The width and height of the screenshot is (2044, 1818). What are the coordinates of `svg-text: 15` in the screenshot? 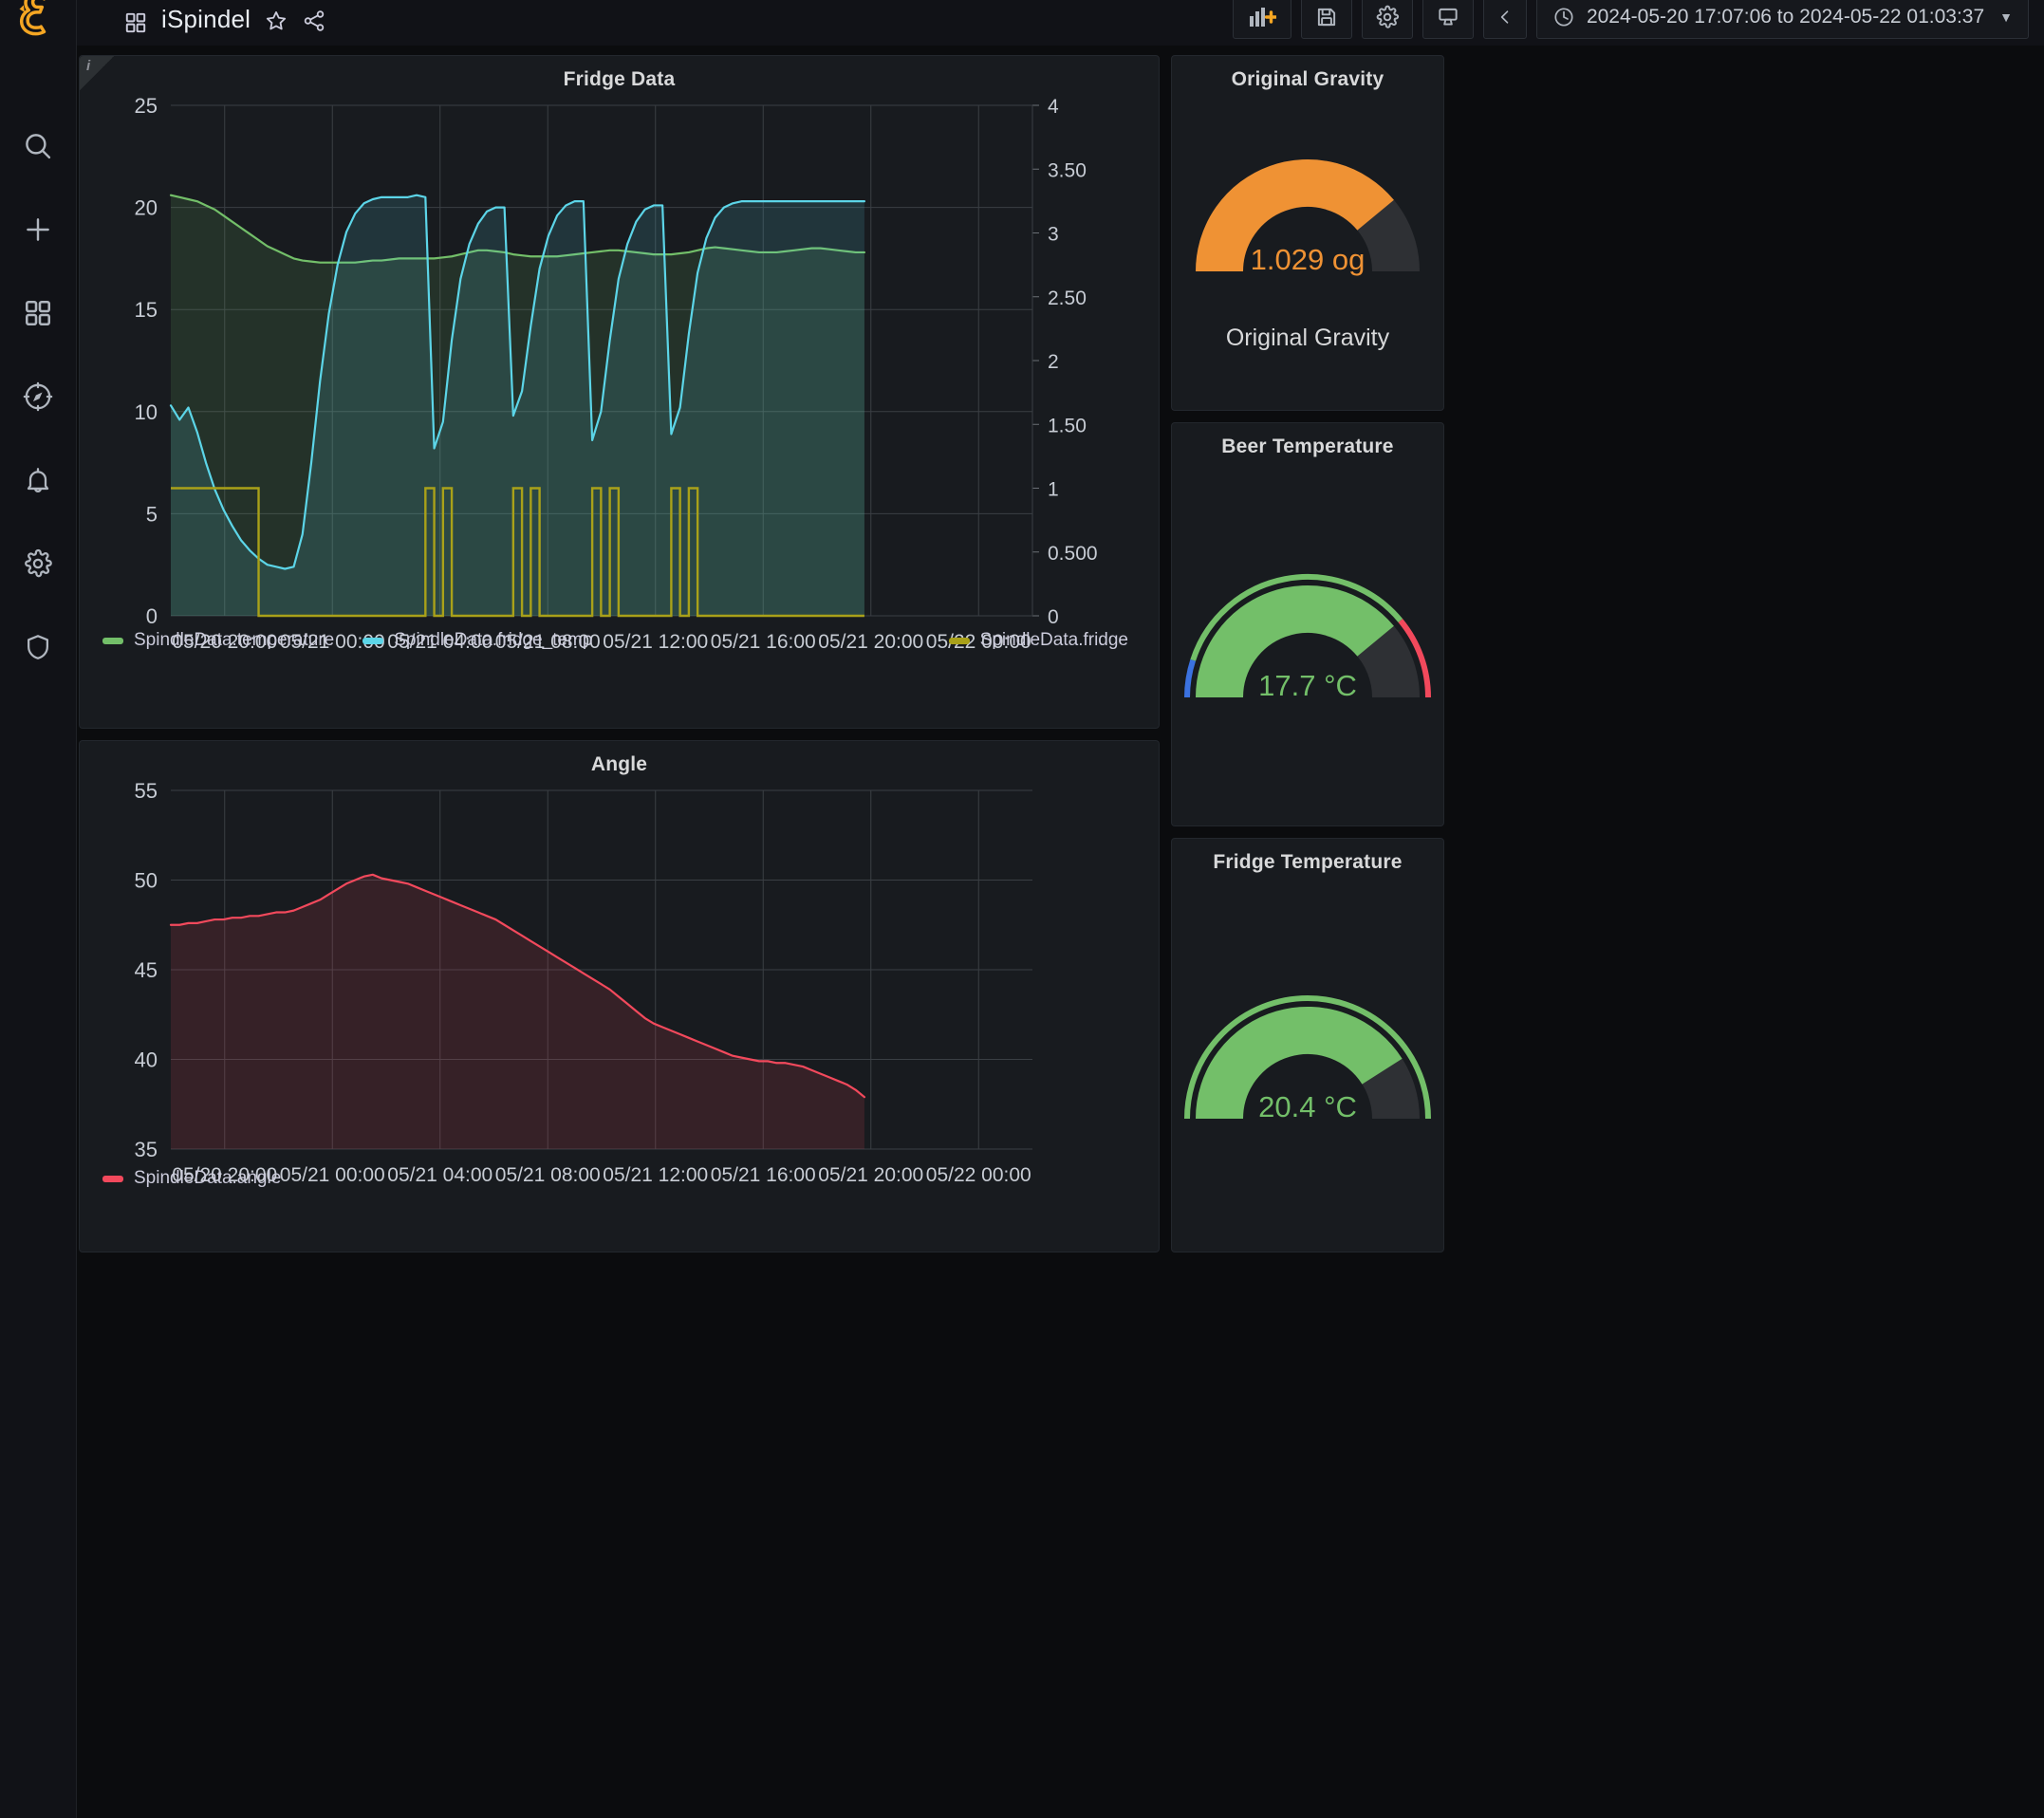 It's located at (146, 310).